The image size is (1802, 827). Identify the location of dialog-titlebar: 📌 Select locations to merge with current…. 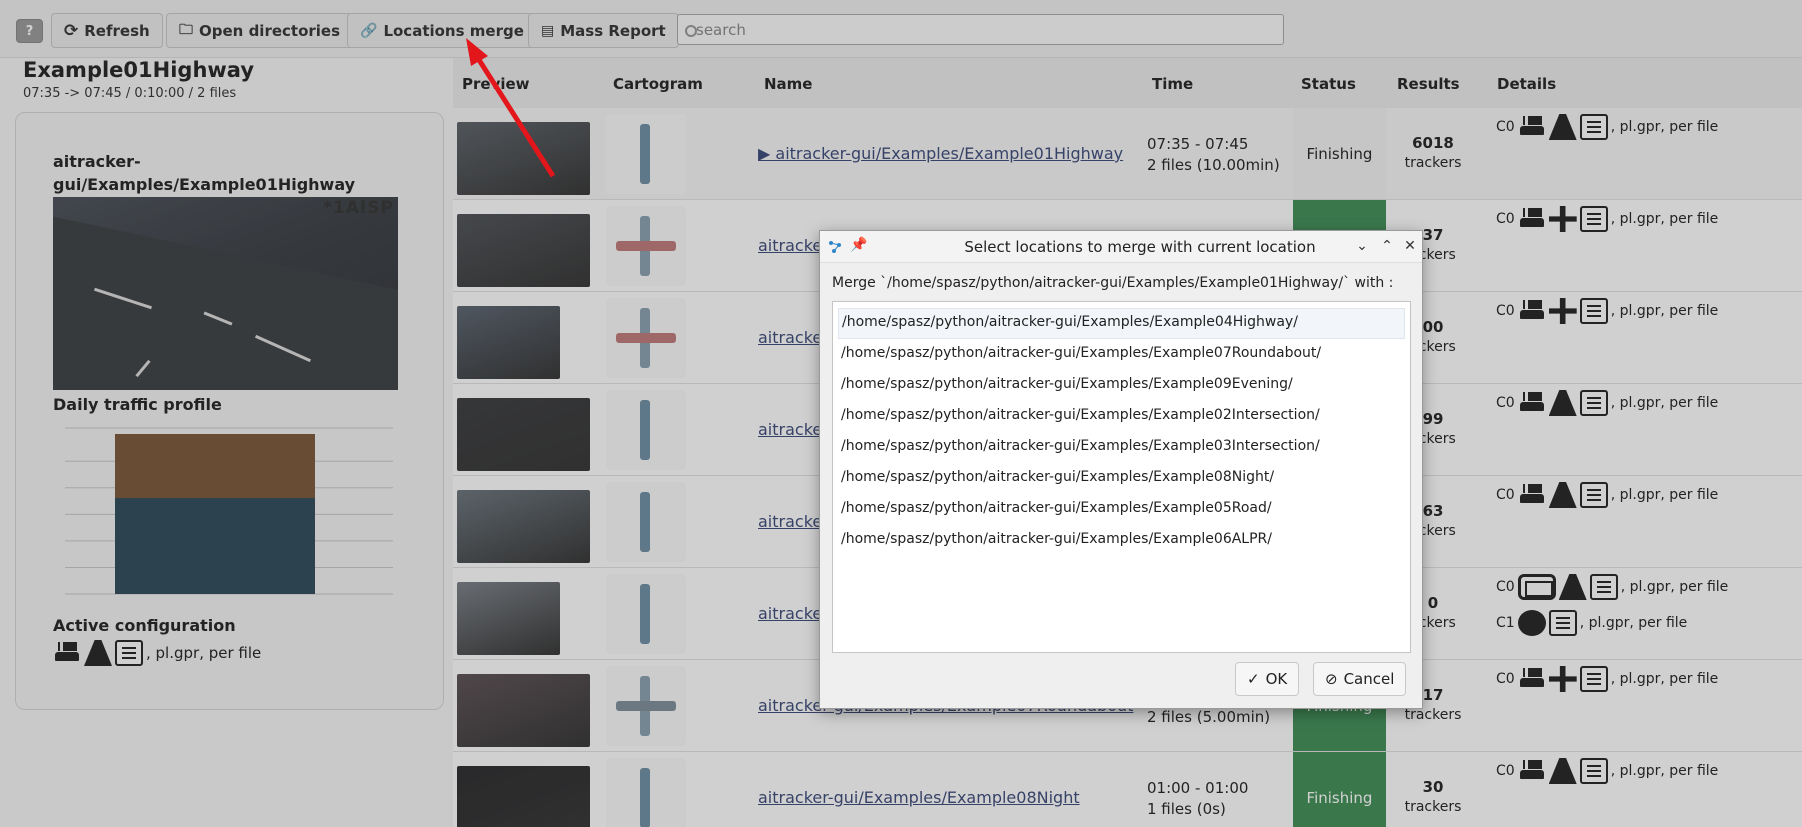
(1121, 247).